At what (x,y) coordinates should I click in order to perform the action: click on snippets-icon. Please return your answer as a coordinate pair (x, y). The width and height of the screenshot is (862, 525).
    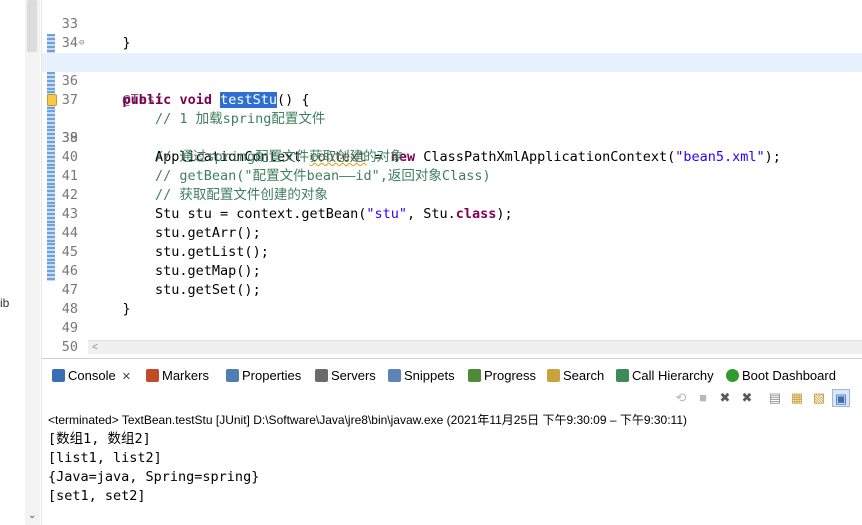
    Looking at the image, I should click on (394, 375).